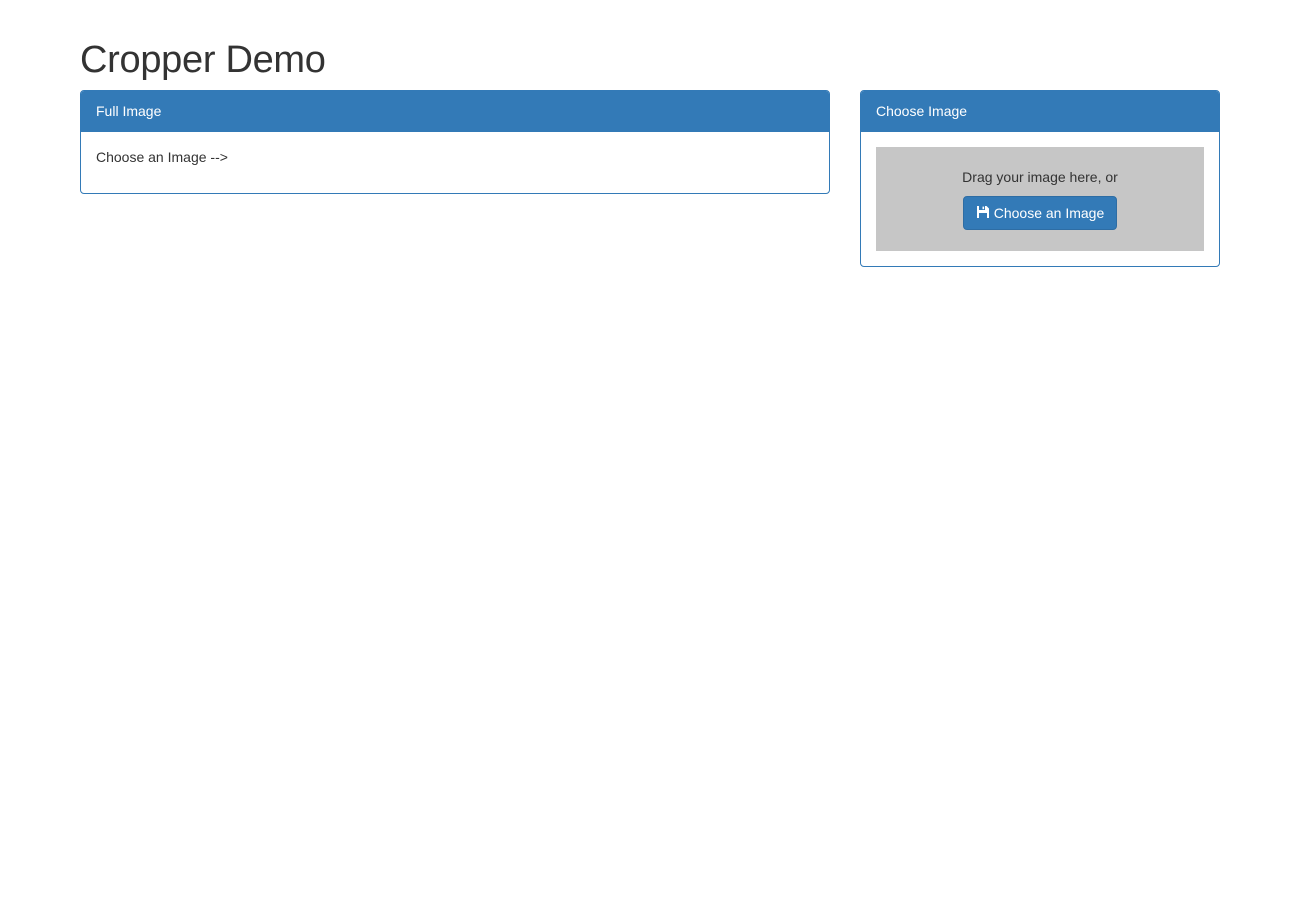 This screenshot has height=900, width=1300. I want to click on floppy-disk-icon, so click(983, 212).